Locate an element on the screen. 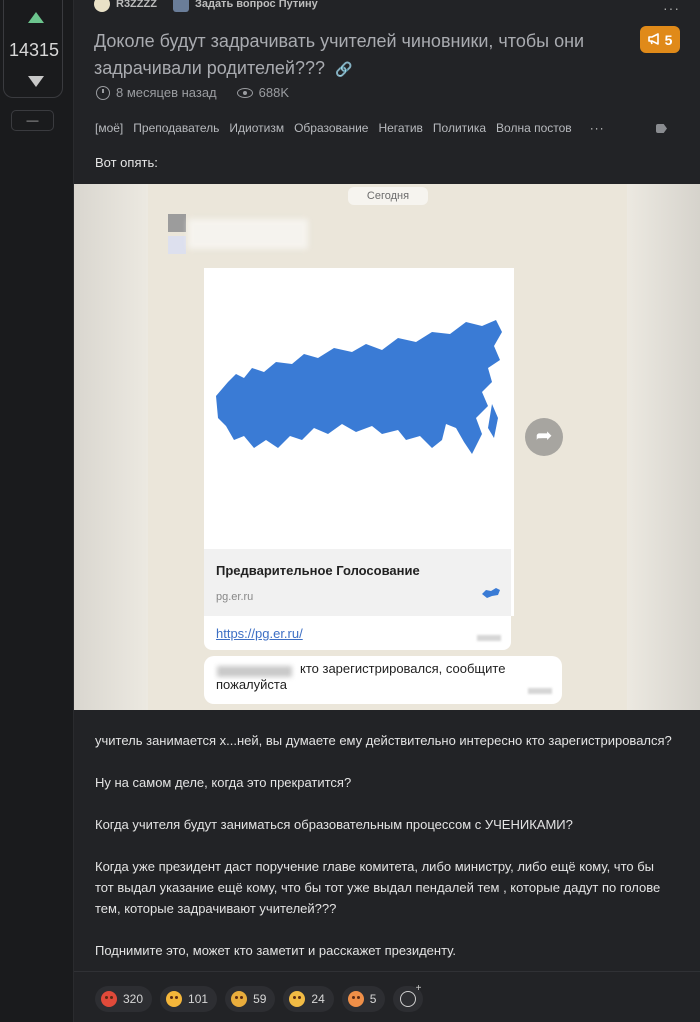 The width and height of the screenshot is (700, 1022). badge-count: 5 is located at coordinates (668, 39).